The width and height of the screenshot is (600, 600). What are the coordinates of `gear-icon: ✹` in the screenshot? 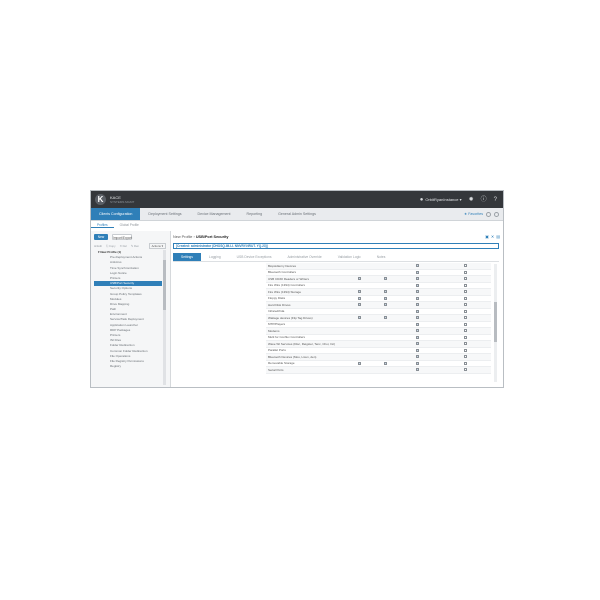 It's located at (471, 200).